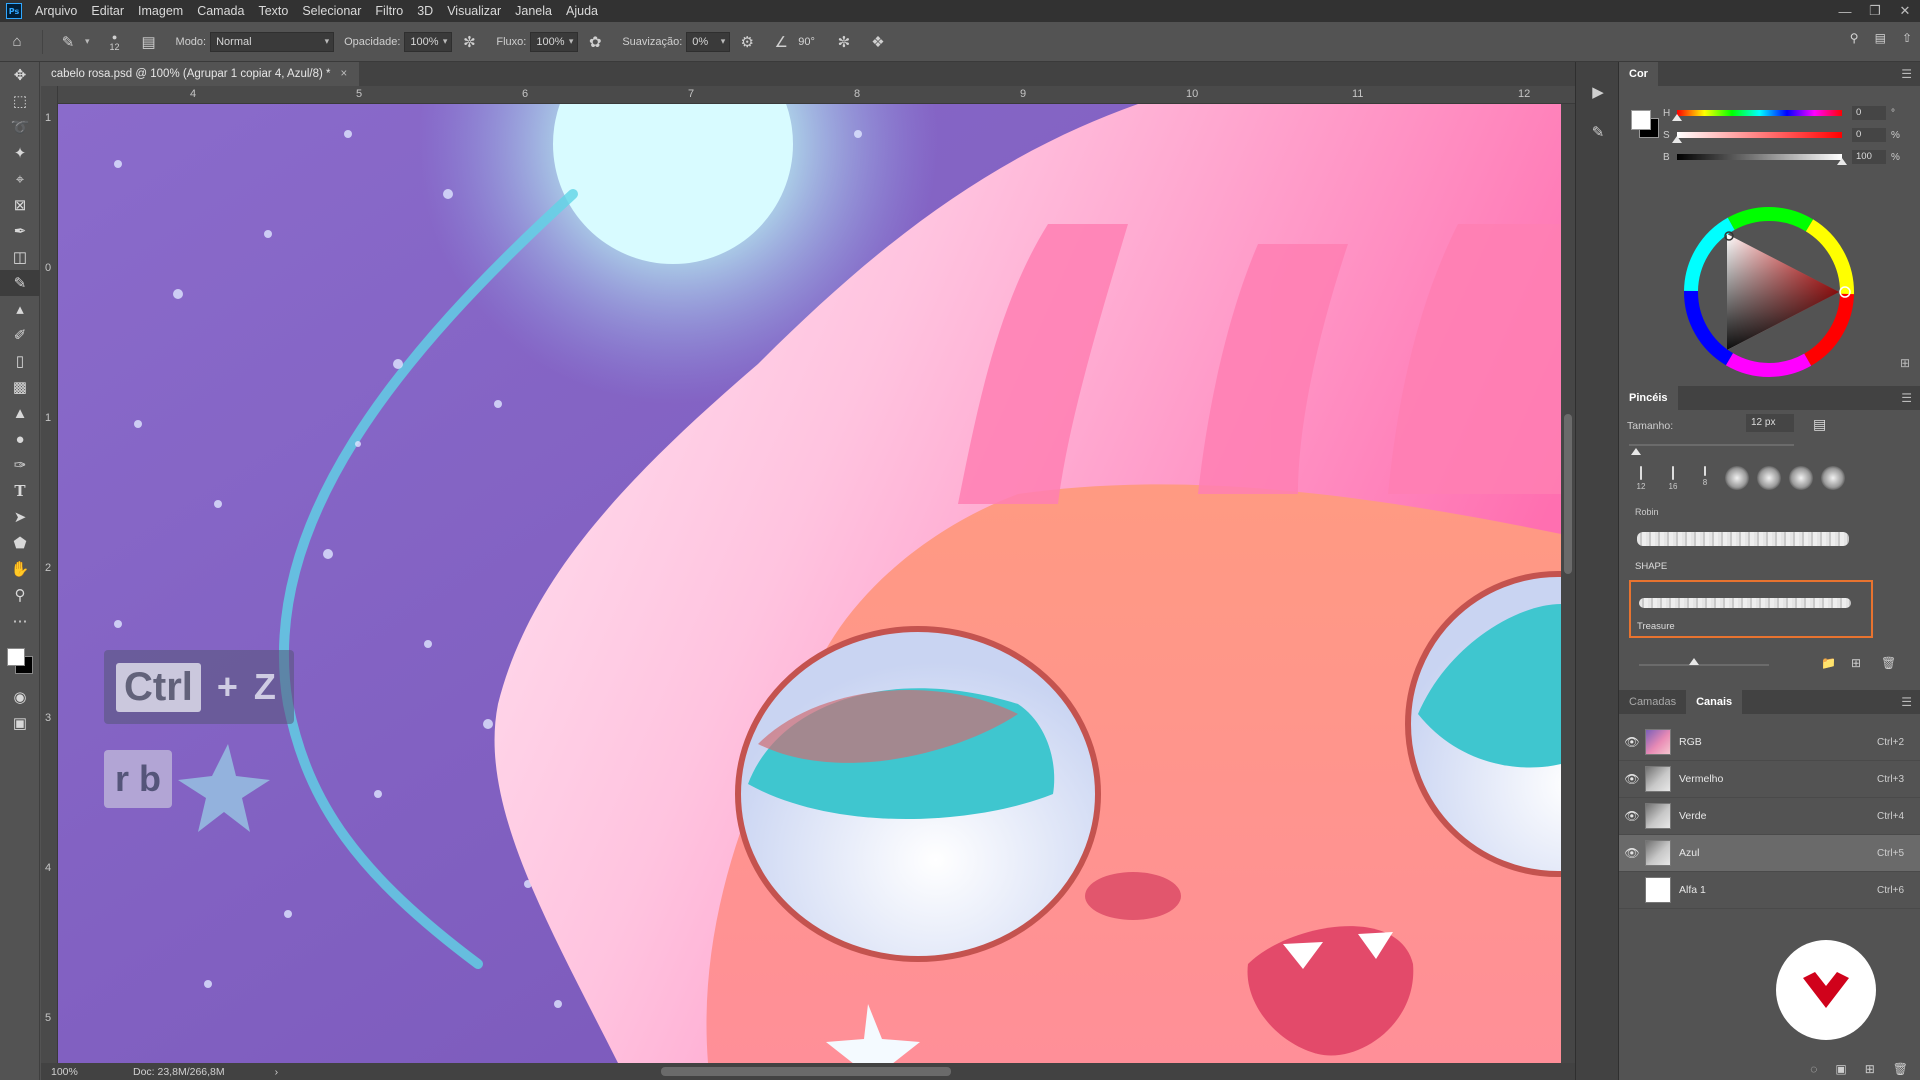  I want to click on zoom-tool-icon: ⚲, so click(20, 595).